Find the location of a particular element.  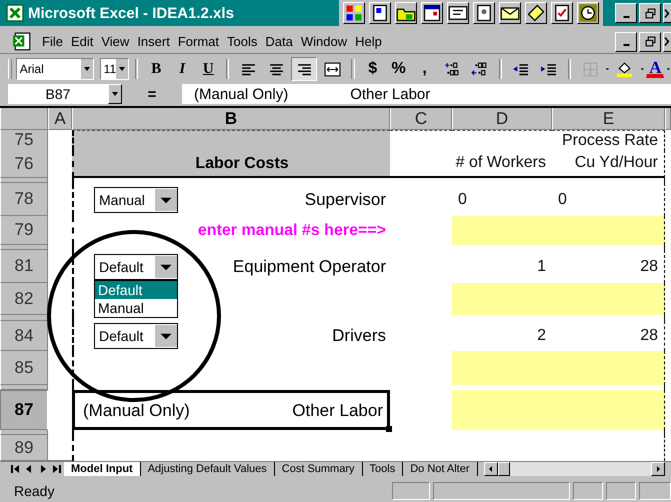

row-label: Other Labor is located at coordinates (337, 411).